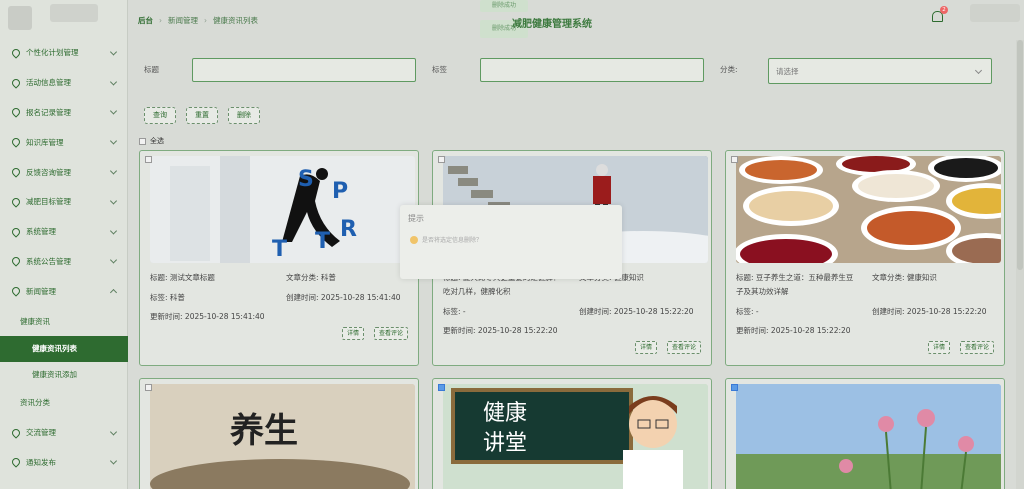 This screenshot has width=1024, height=489. I want to click on sidebar-item-notify: 通知发布, so click(64, 463).